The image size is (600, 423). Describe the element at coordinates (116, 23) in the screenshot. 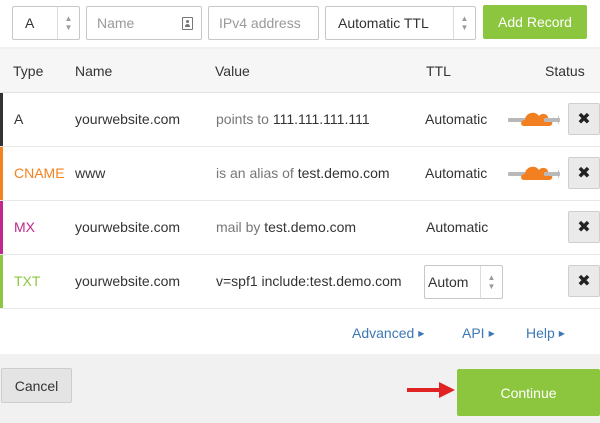

I see `name-placeholder: Name` at that location.